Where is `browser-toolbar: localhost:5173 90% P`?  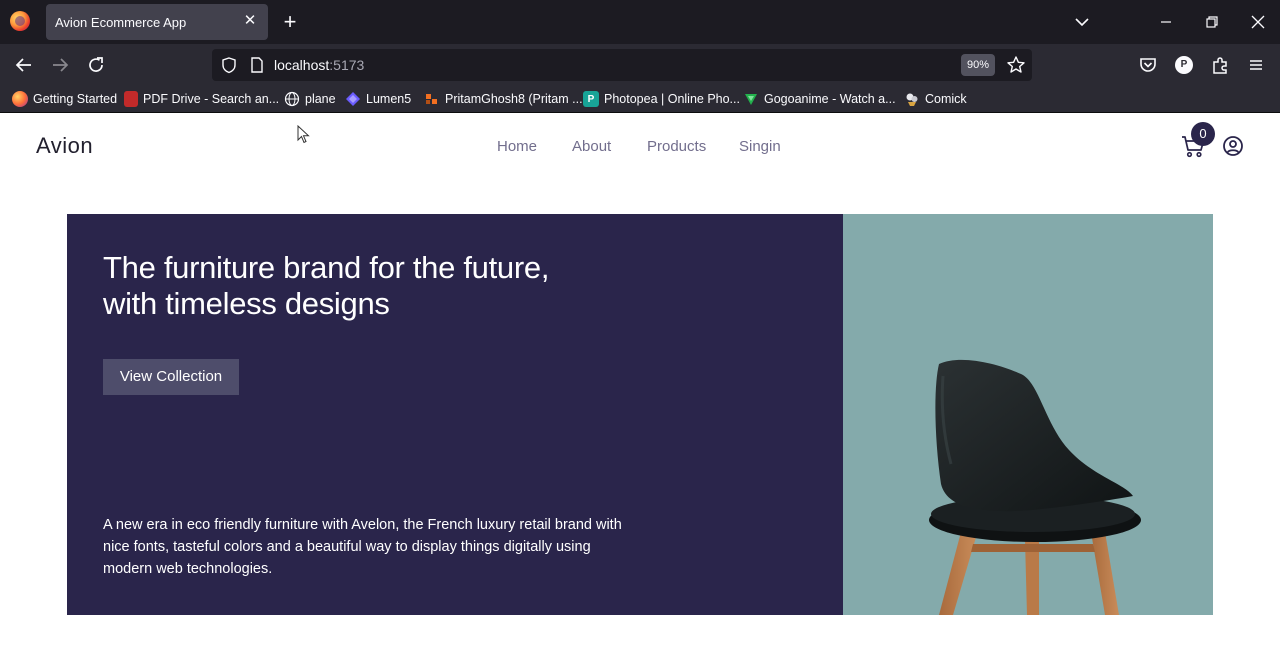
browser-toolbar: localhost:5173 90% P is located at coordinates (640, 65).